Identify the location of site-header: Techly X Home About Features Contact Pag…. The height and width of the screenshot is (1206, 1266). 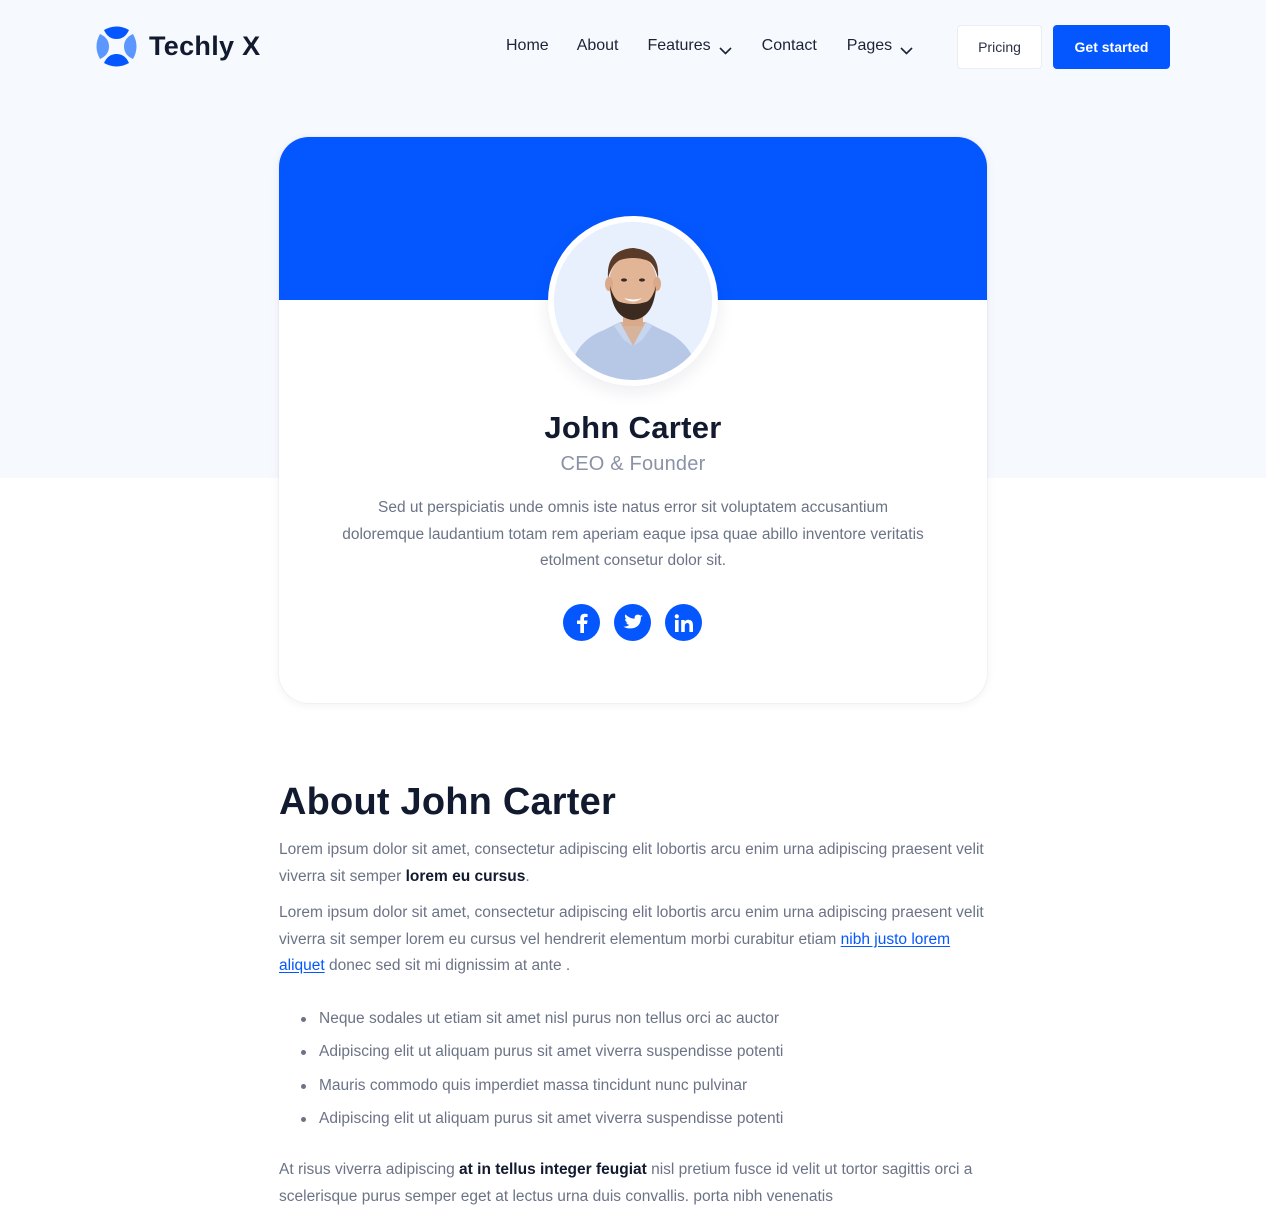
(633, 46).